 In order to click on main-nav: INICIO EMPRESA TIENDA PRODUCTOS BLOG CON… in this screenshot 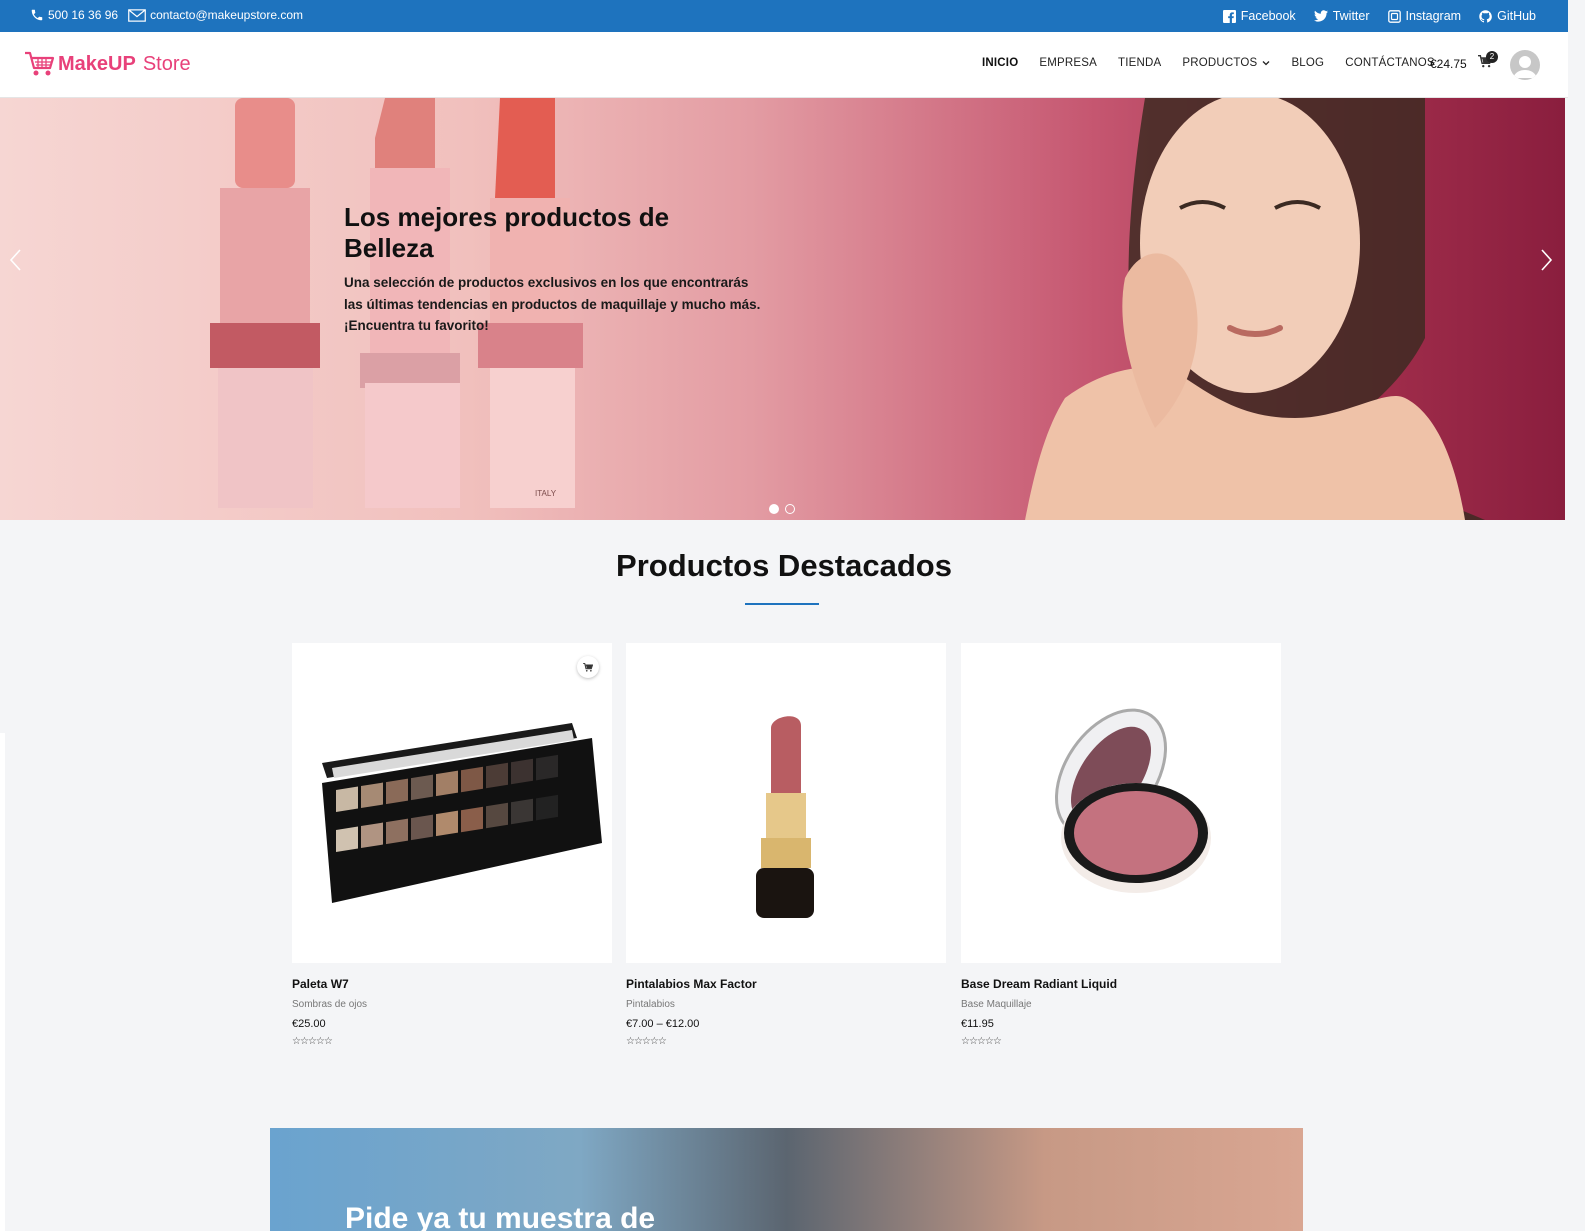, I will do `click(1208, 63)`.